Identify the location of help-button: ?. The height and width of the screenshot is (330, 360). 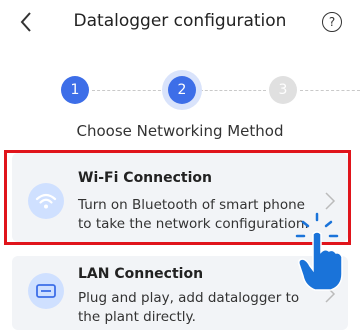
(332, 22).